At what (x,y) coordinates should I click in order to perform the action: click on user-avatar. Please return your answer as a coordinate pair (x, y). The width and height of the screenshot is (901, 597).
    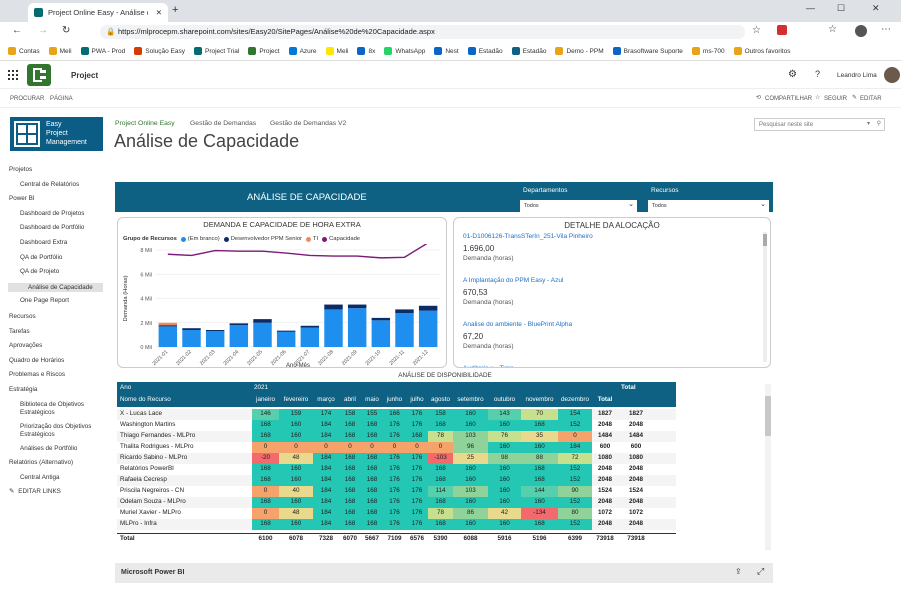
    Looking at the image, I should click on (892, 75).